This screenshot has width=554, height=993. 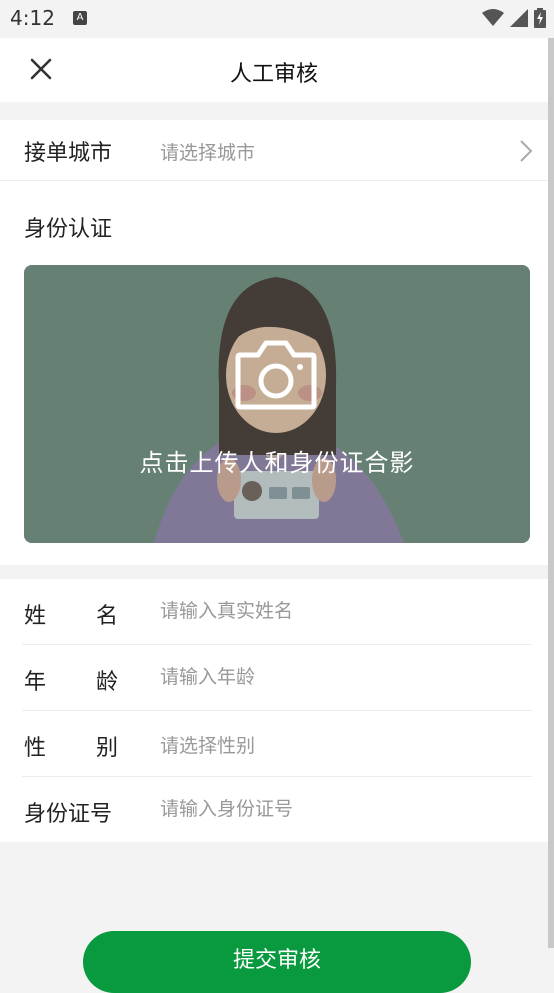 I want to click on upload-hint: 点击上传人和身份证合影, so click(x=277, y=463).